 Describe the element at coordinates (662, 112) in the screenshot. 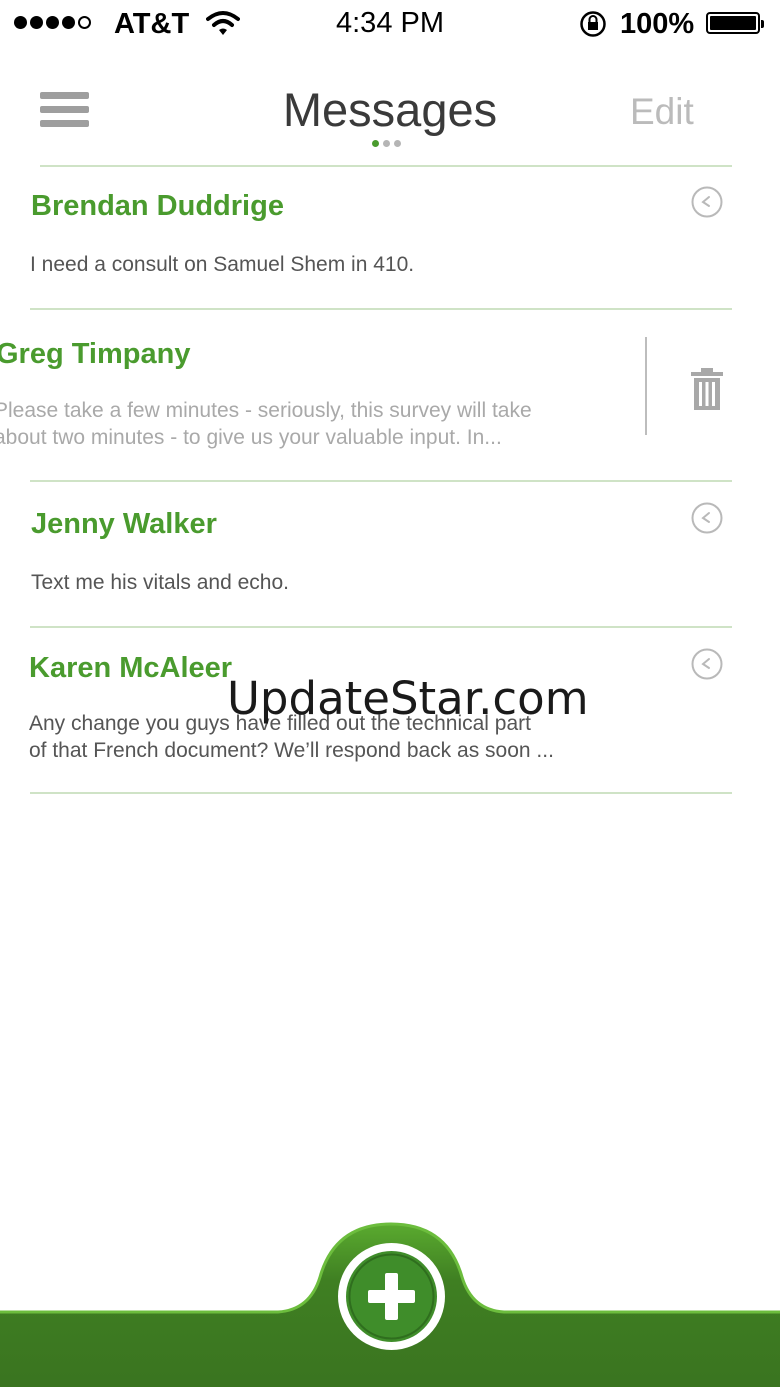

I see `edit-button: Edit` at that location.